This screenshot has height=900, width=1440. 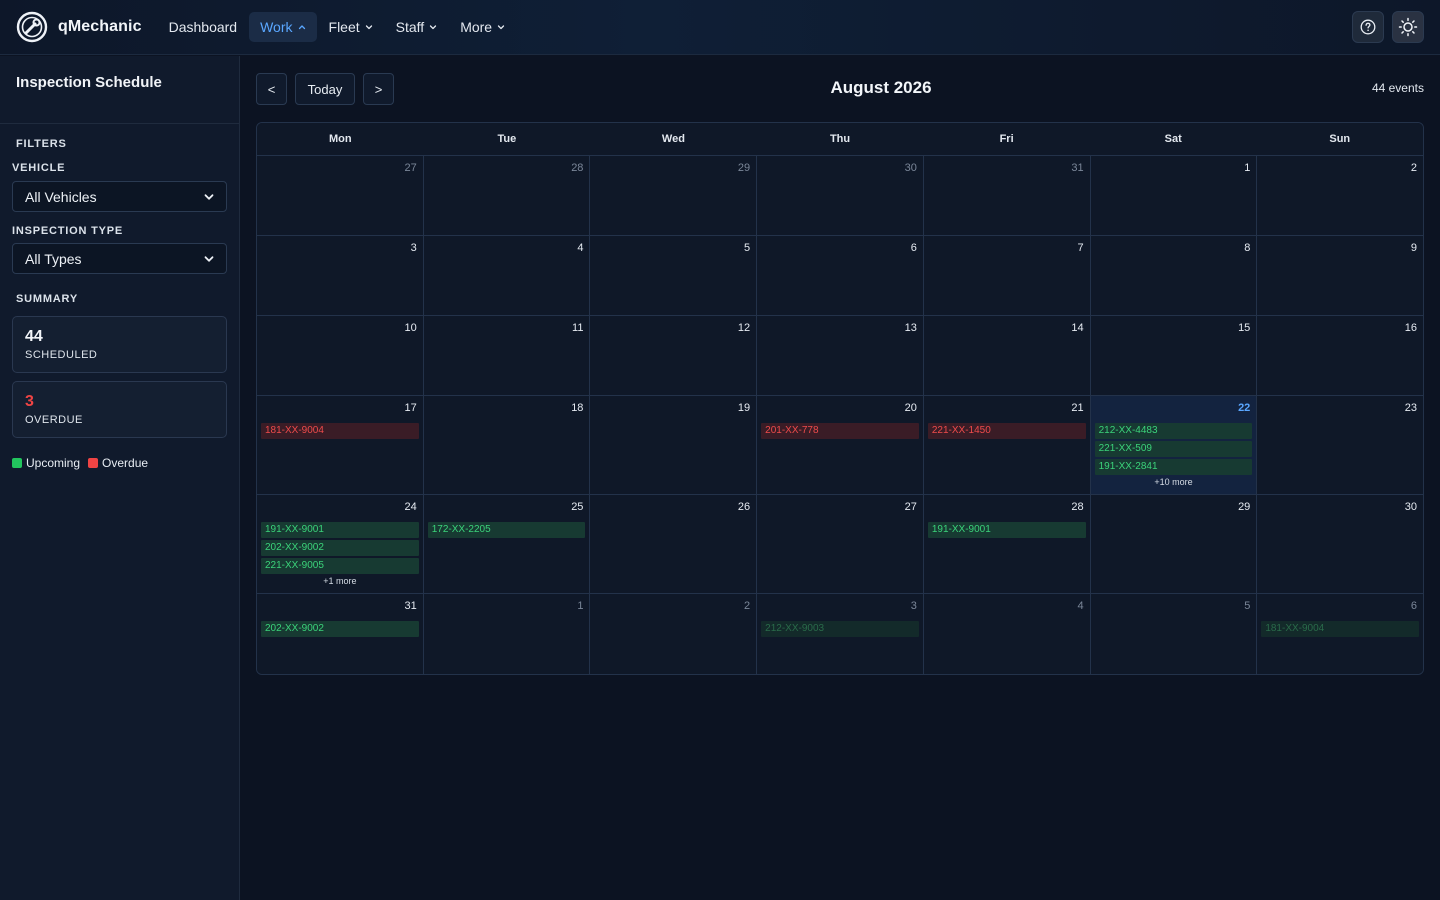 I want to click on inspection-event-overdue: 221-XX-1450, so click(x=1006, y=431).